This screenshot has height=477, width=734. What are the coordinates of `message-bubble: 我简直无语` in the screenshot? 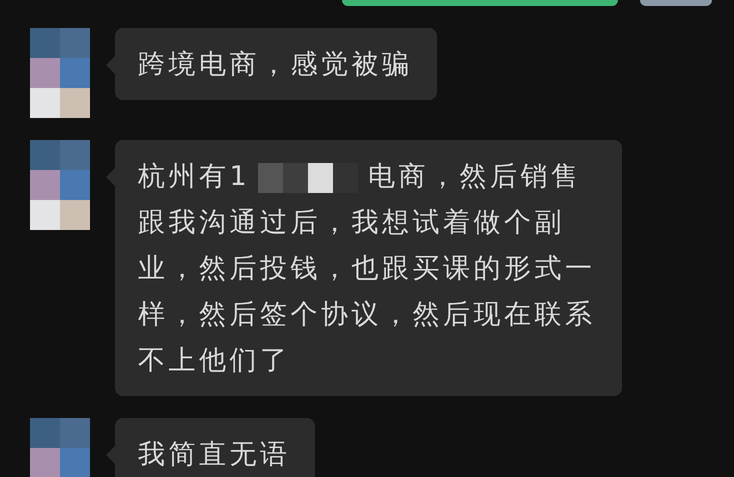 It's located at (214, 447).